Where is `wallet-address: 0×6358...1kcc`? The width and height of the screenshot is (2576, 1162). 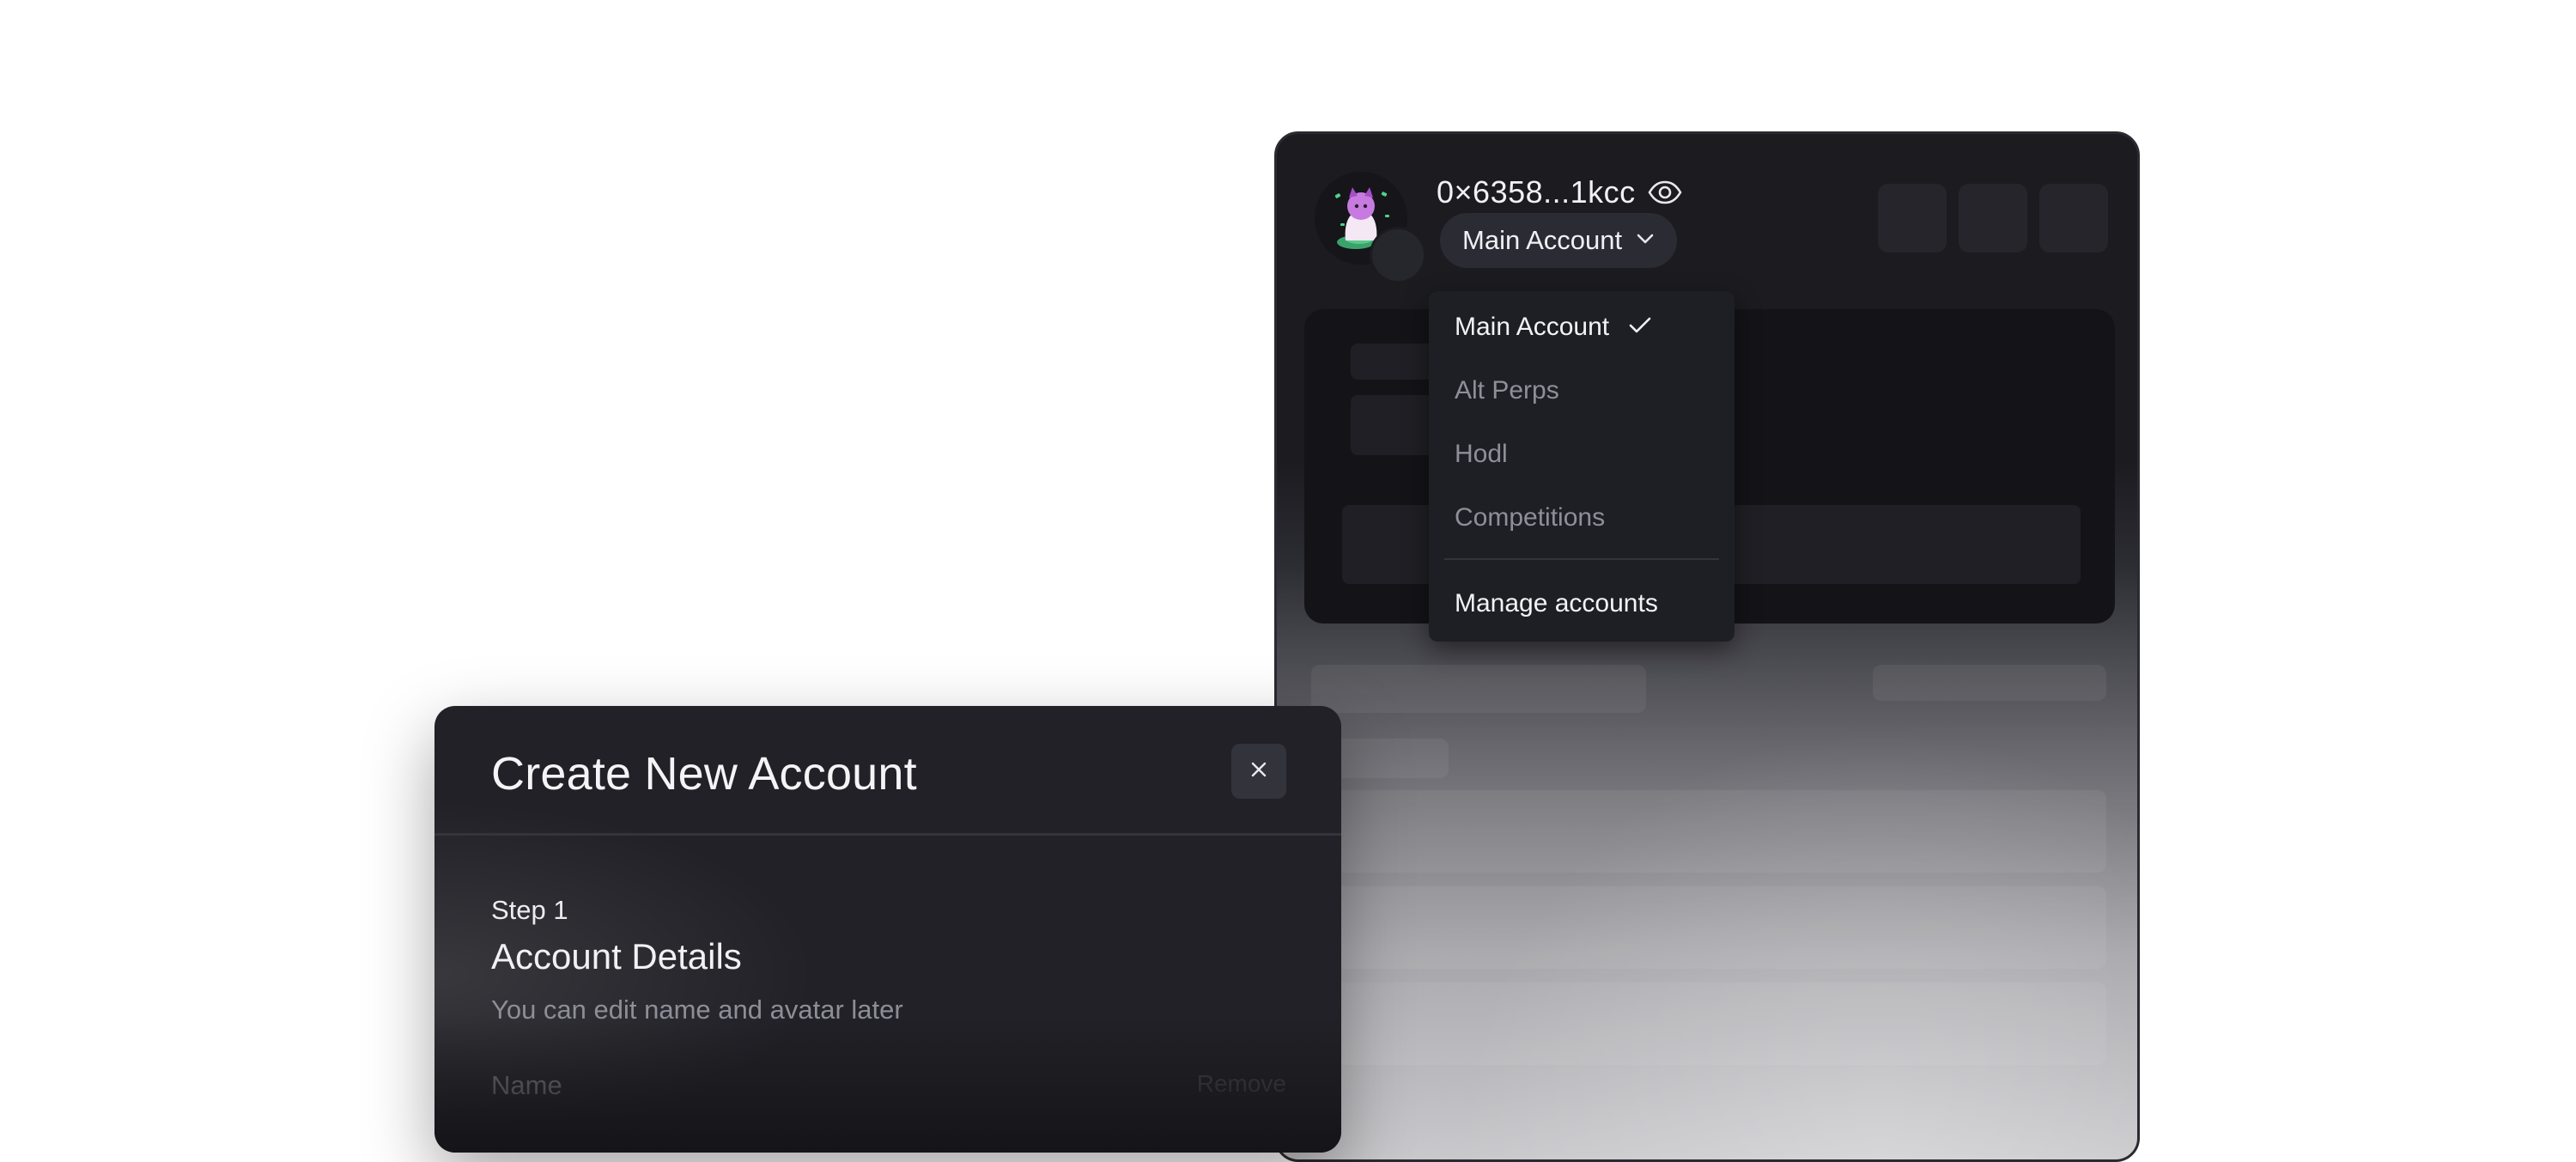 wallet-address: 0×6358...1kcc is located at coordinates (1536, 192).